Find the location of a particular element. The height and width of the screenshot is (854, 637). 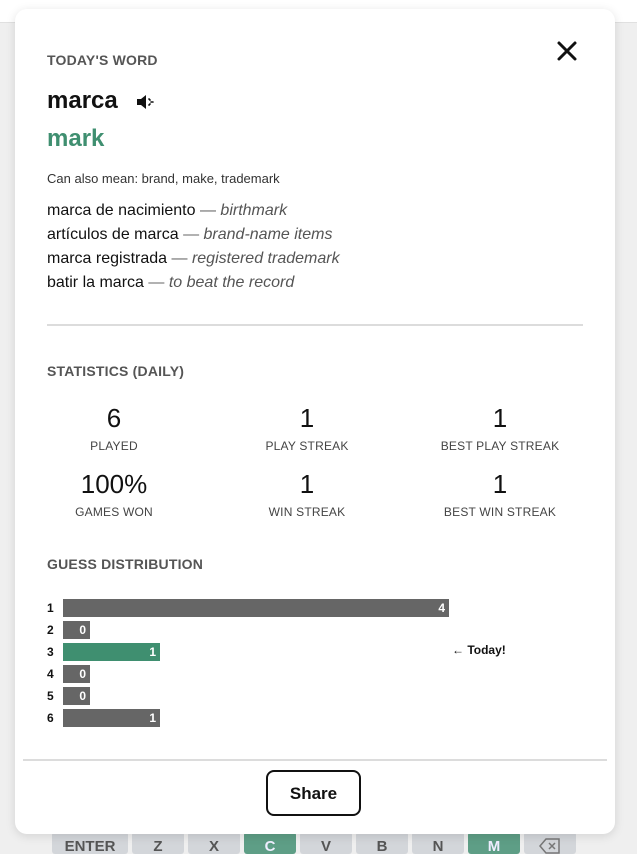

todays-word-label: TODAY'S WORD is located at coordinates (102, 60).